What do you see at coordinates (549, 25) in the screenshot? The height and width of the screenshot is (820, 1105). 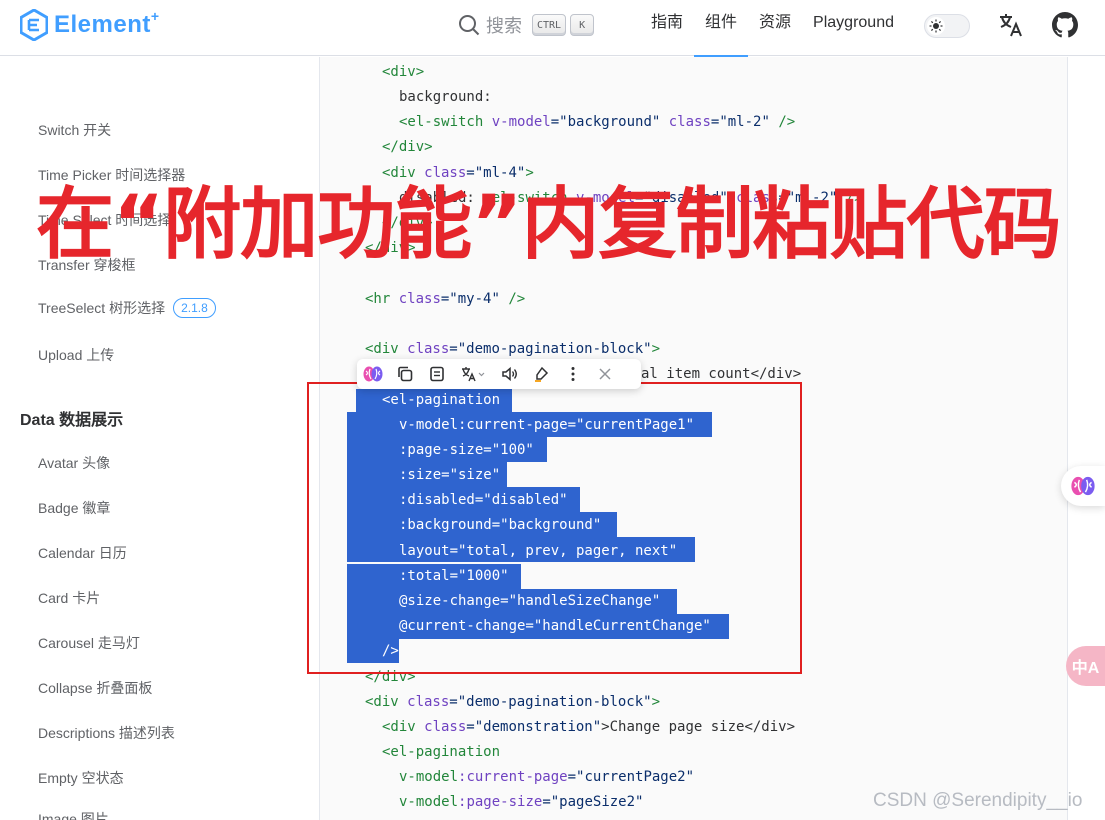 I see `kbd-ctrl: CTRL` at bounding box center [549, 25].